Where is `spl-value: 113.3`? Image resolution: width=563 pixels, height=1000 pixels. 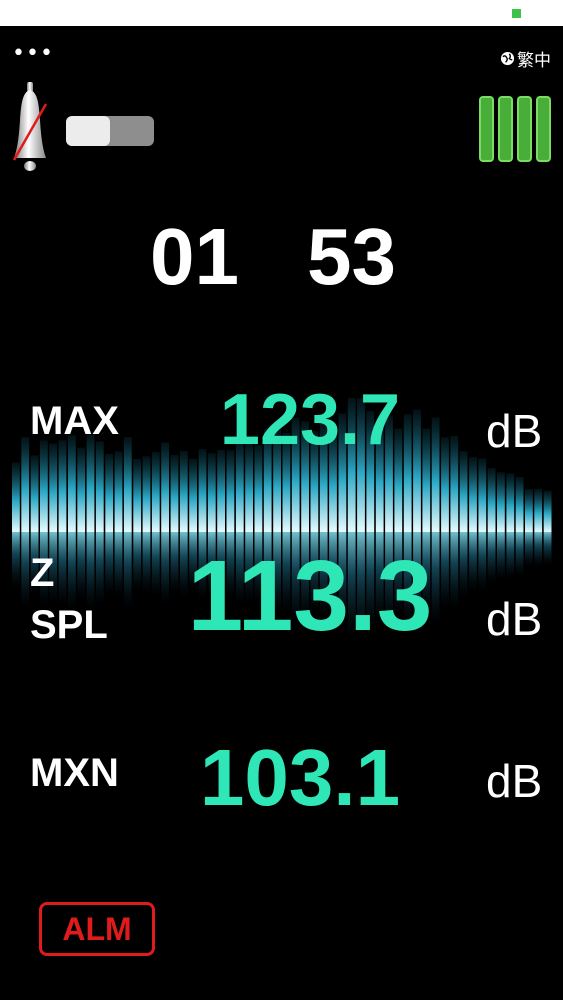
spl-value: 113.3 is located at coordinates (310, 596).